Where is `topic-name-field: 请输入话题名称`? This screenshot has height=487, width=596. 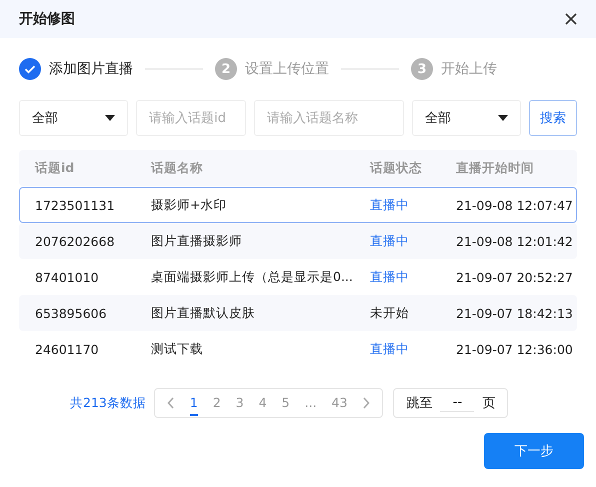
topic-name-field: 请输入话题名称 is located at coordinates (329, 118).